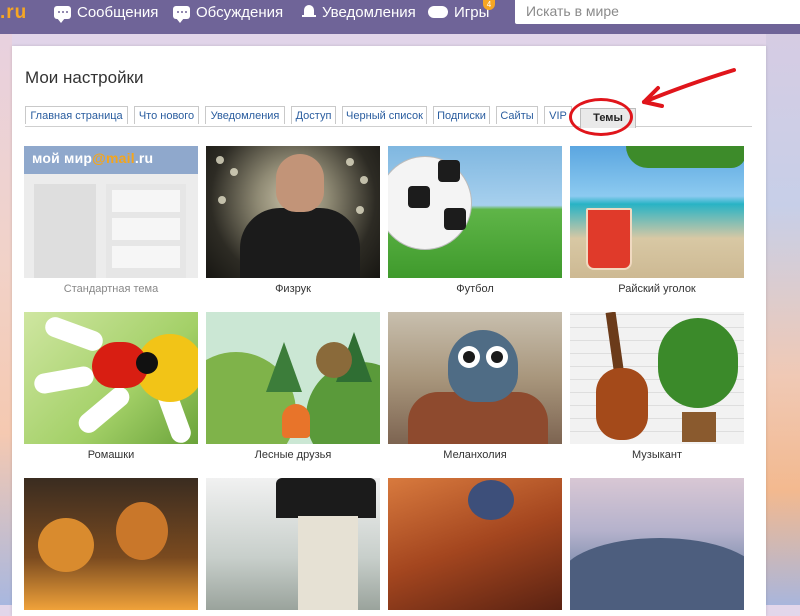 Image resolution: width=800 pixels, height=616 pixels. What do you see at coordinates (384, 115) in the screenshot?
I see `tab-blacklist: Черный список` at bounding box center [384, 115].